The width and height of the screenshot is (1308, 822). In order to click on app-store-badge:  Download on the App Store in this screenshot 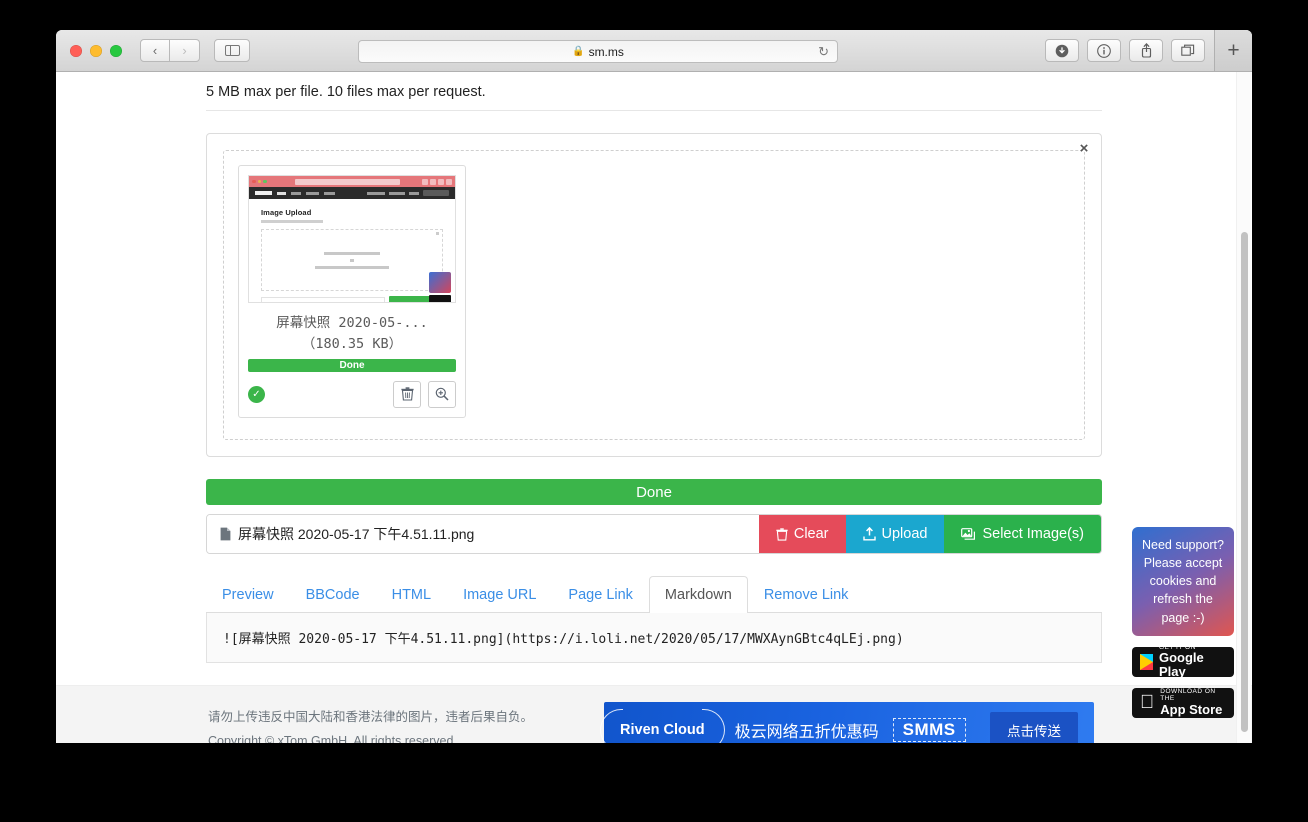, I will do `click(1183, 702)`.